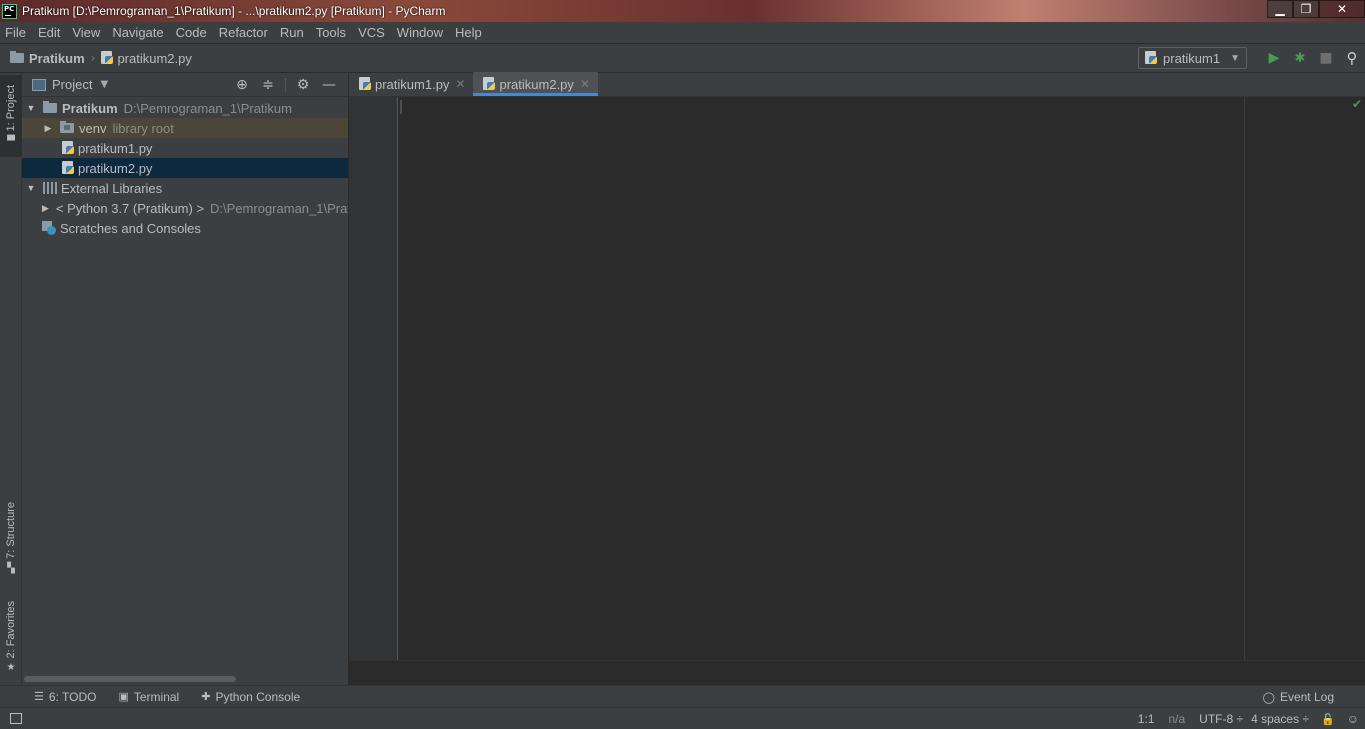 This screenshot has width=1365, height=729. What do you see at coordinates (468, 32) in the screenshot?
I see `menu-help: Help` at bounding box center [468, 32].